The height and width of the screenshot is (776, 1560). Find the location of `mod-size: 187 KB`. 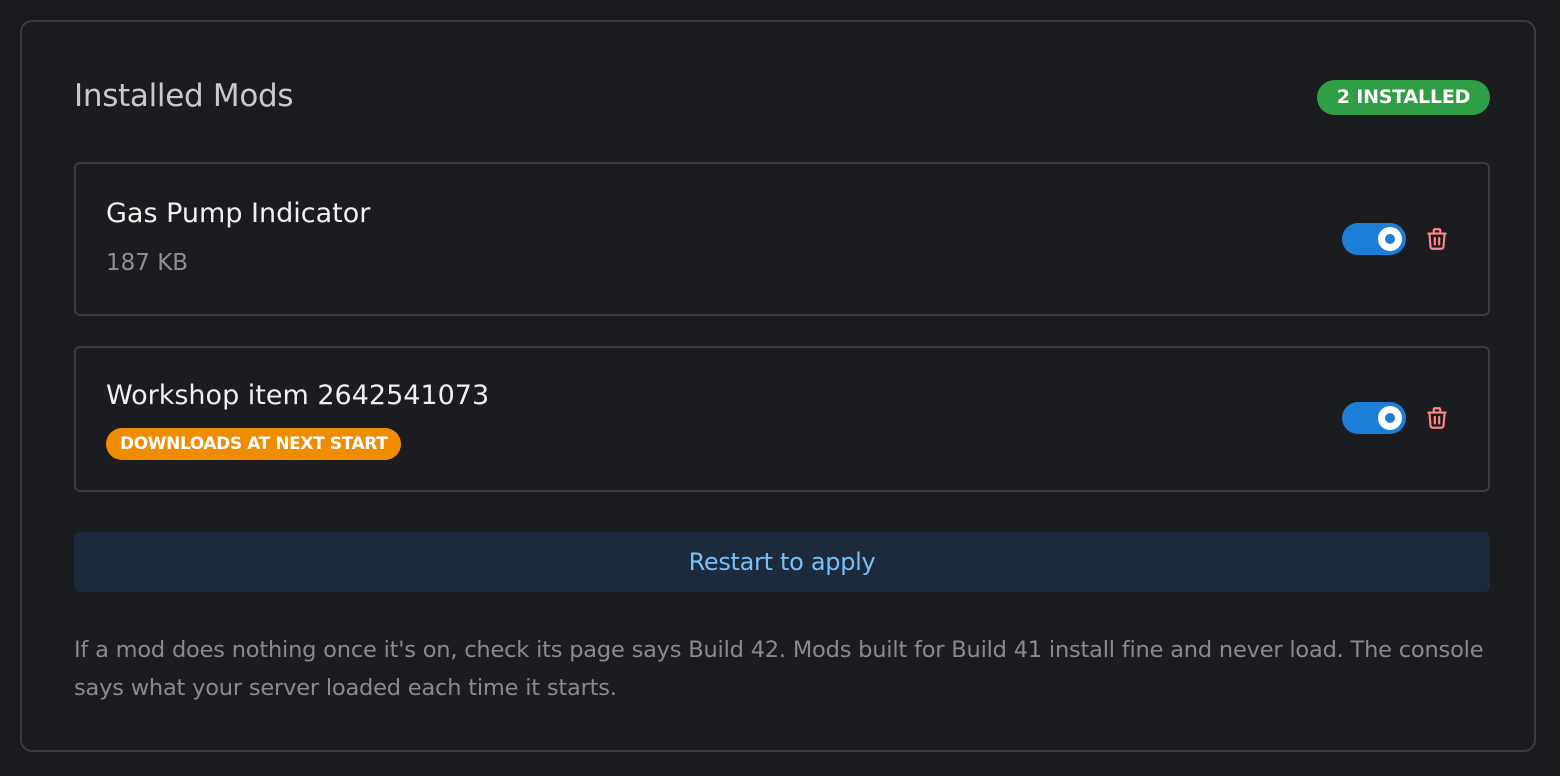

mod-size: 187 KB is located at coordinates (147, 263).